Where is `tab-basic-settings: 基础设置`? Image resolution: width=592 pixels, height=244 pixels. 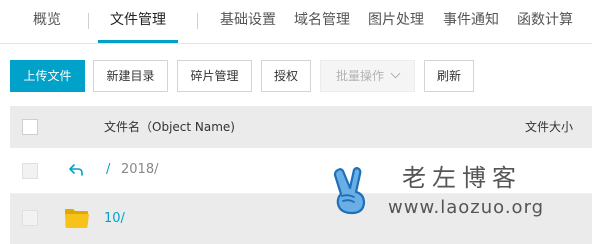 tab-basic-settings: 基础设置 is located at coordinates (248, 20).